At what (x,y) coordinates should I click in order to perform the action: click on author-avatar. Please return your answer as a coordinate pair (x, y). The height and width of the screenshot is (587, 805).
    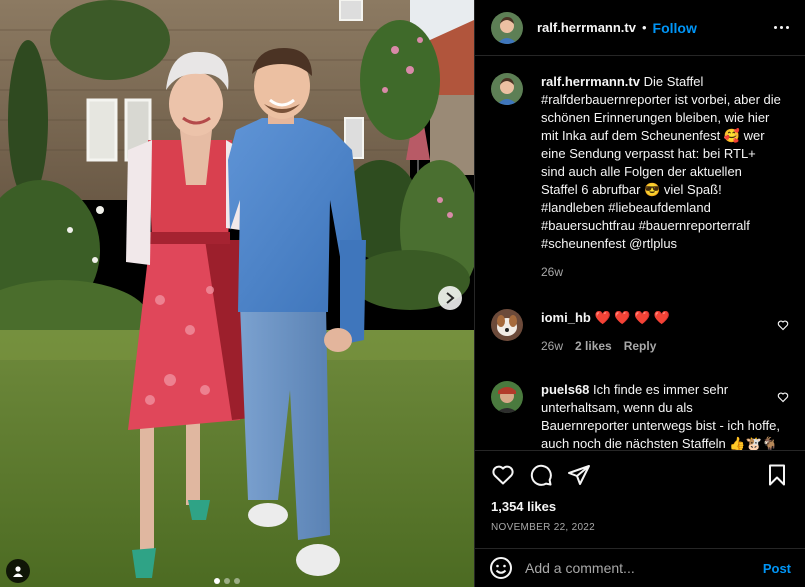
    Looking at the image, I should click on (507, 27).